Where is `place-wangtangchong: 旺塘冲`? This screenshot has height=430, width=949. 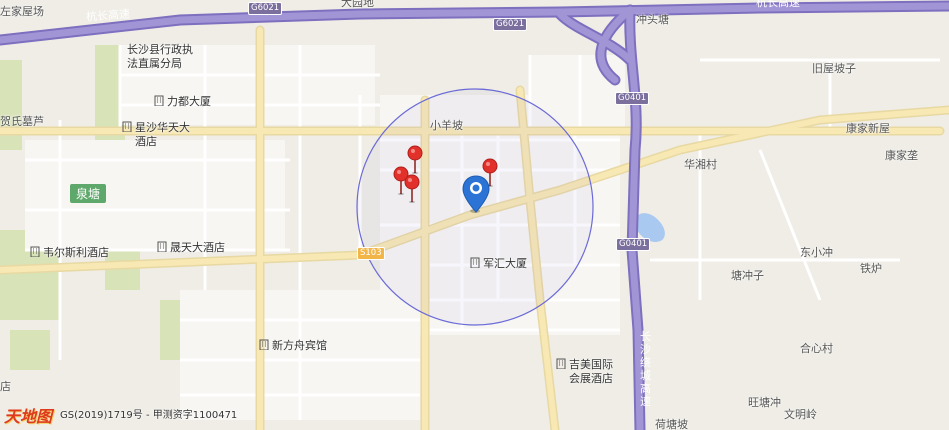 place-wangtangchong: 旺塘冲 is located at coordinates (764, 403).